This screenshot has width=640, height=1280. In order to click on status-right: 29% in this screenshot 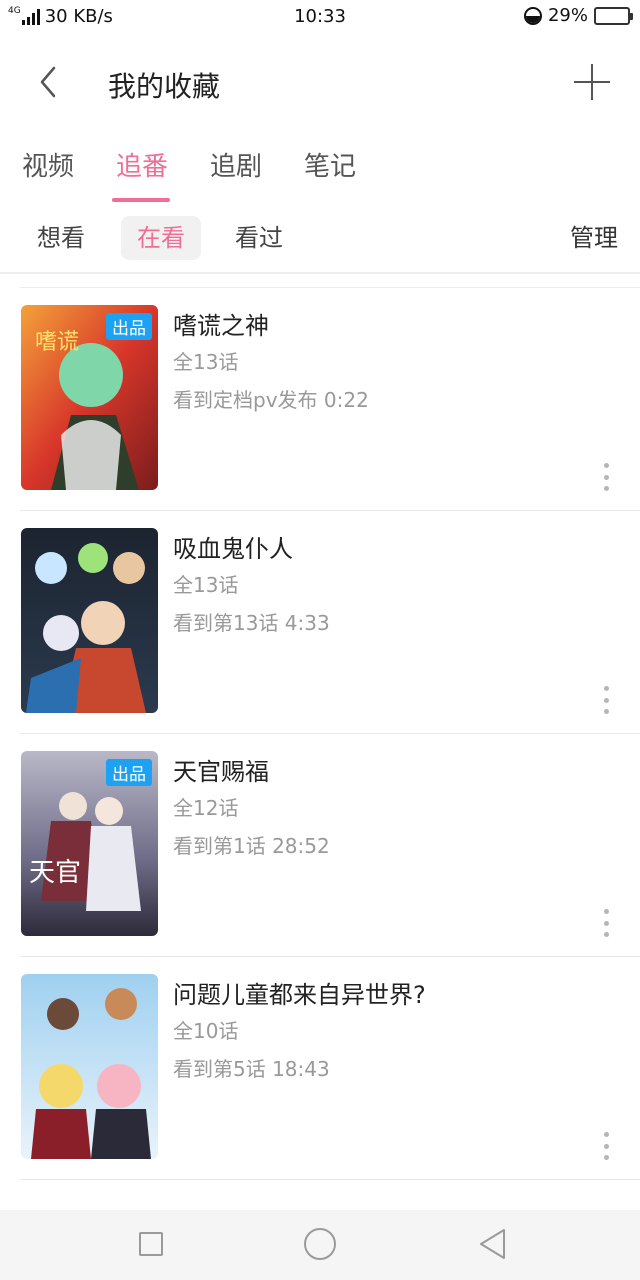, I will do `click(578, 15)`.